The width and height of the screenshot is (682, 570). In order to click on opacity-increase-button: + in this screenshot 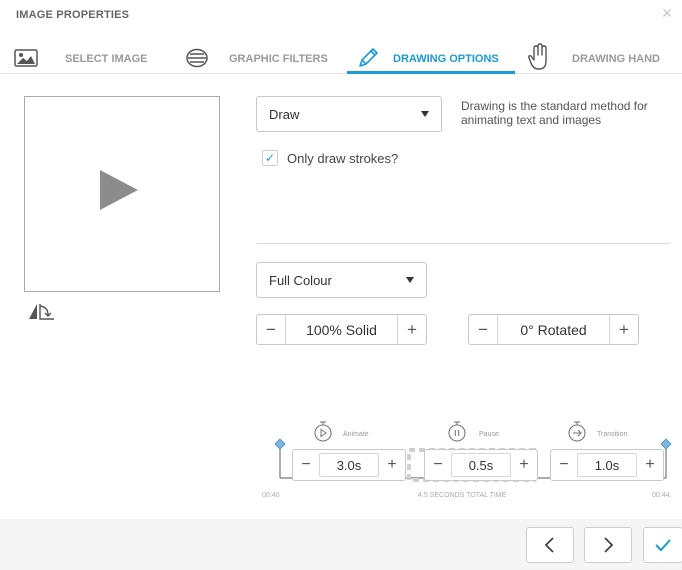, I will do `click(412, 329)`.